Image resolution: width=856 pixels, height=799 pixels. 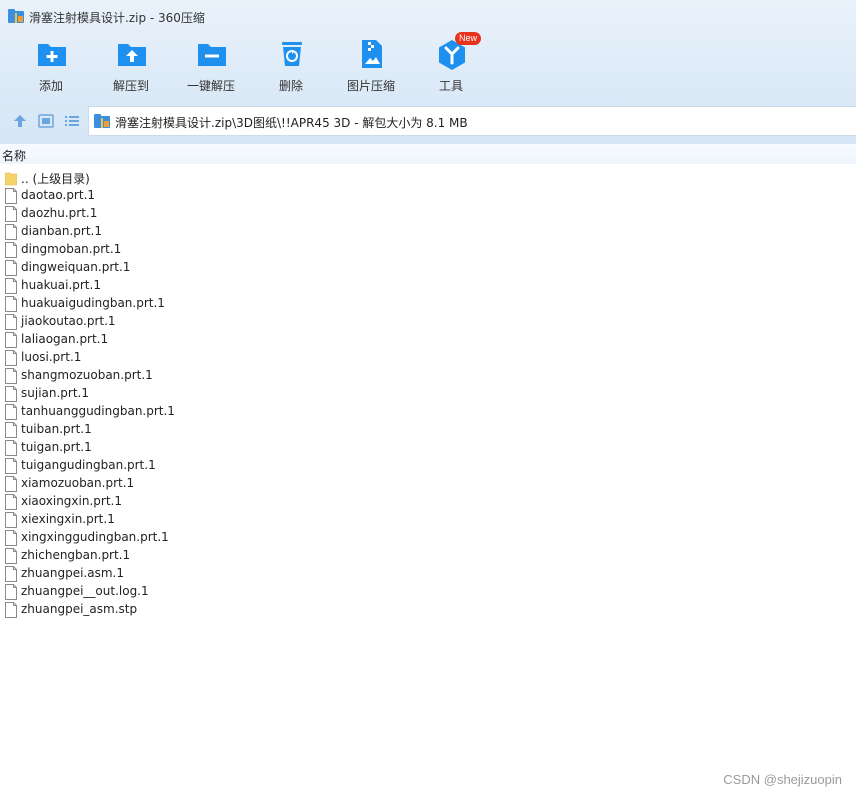 I want to click on file-row: xiexingxin.prt.1, so click(x=428, y=520).